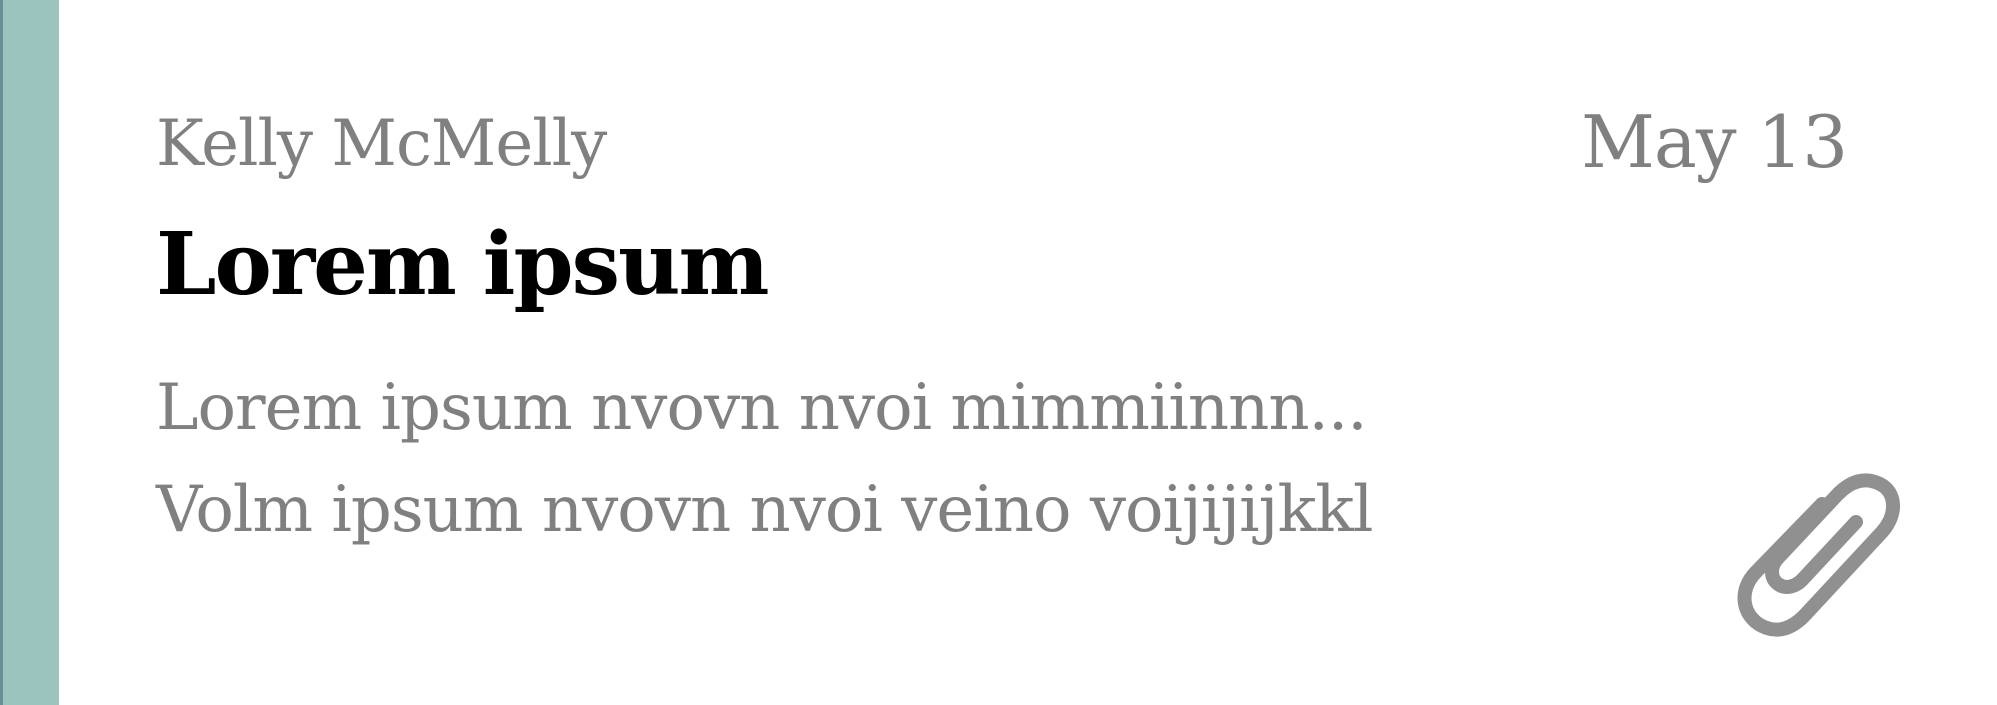 The image size is (1997, 705). What do you see at coordinates (1714, 142) in the screenshot?
I see `message-date: May 13` at bounding box center [1714, 142].